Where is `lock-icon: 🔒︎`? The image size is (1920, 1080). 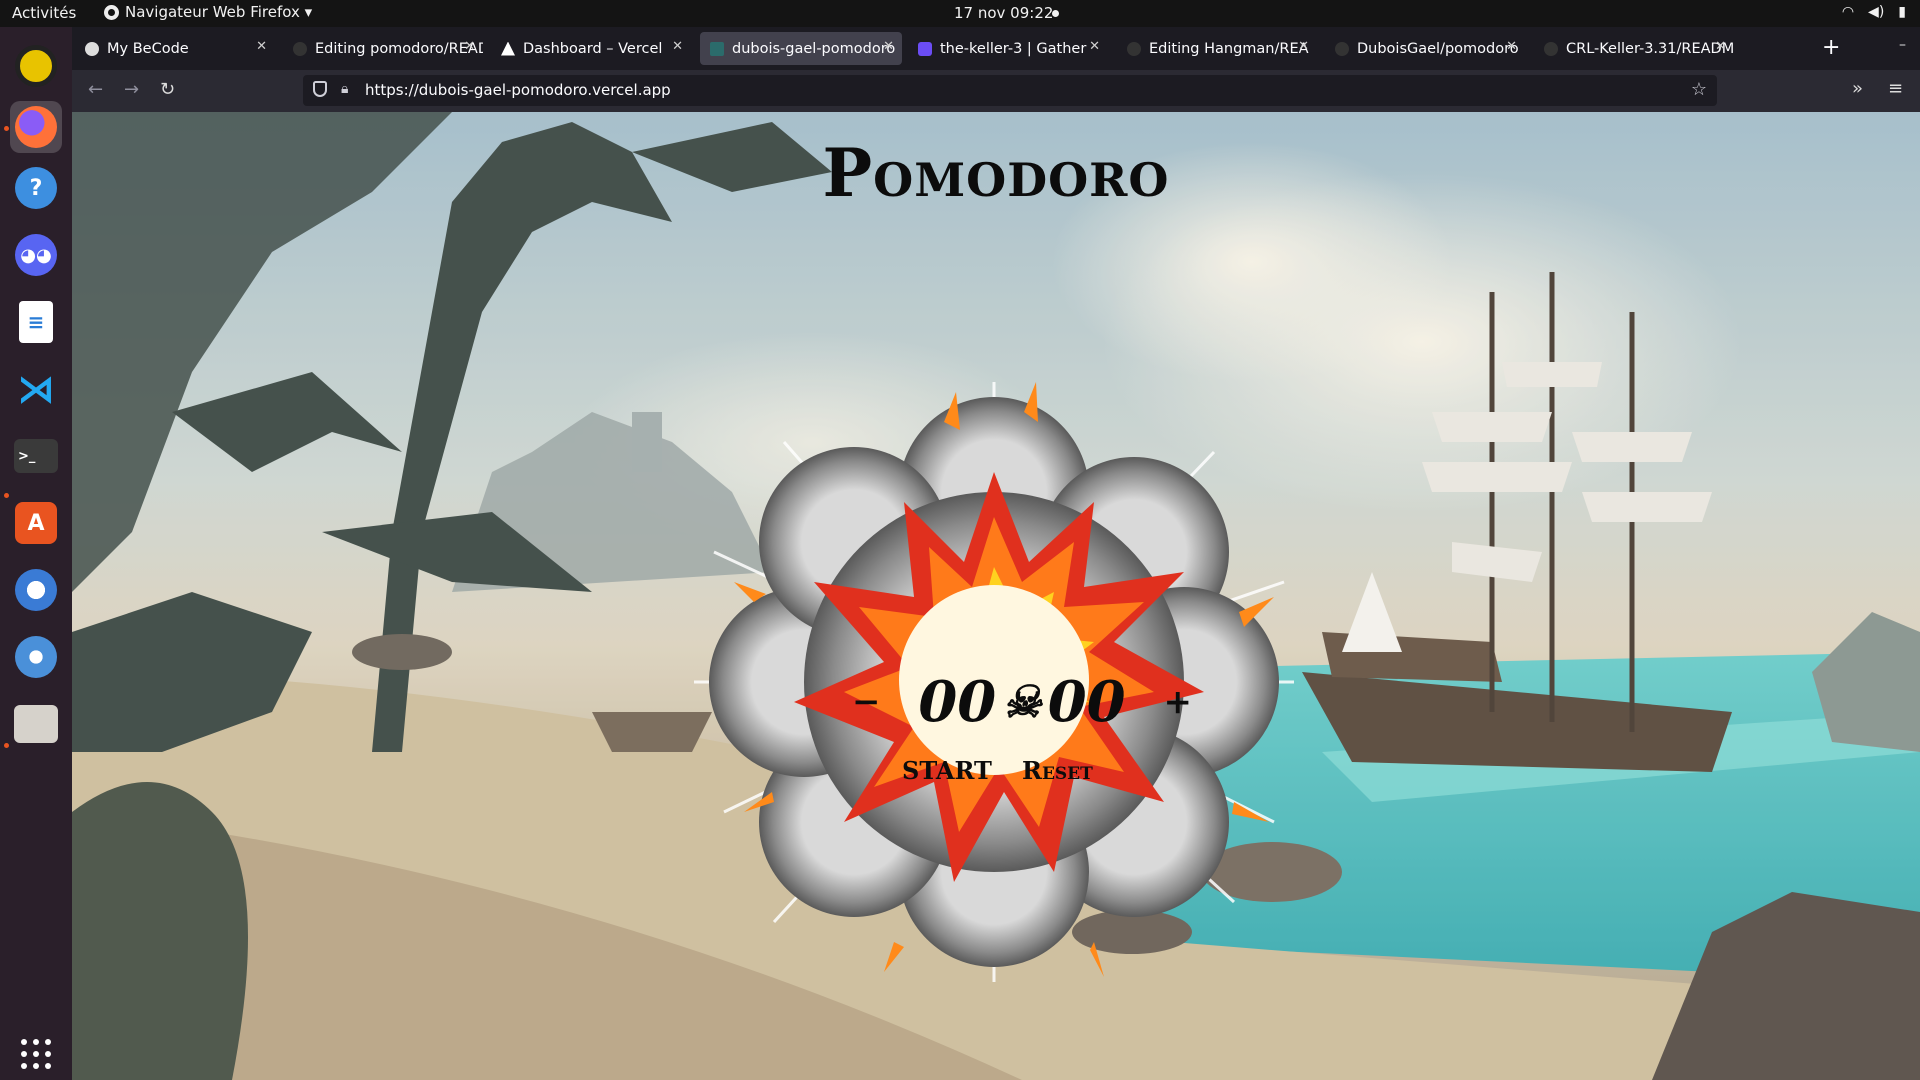
lock-icon: 🔒︎ is located at coordinates (344, 89).